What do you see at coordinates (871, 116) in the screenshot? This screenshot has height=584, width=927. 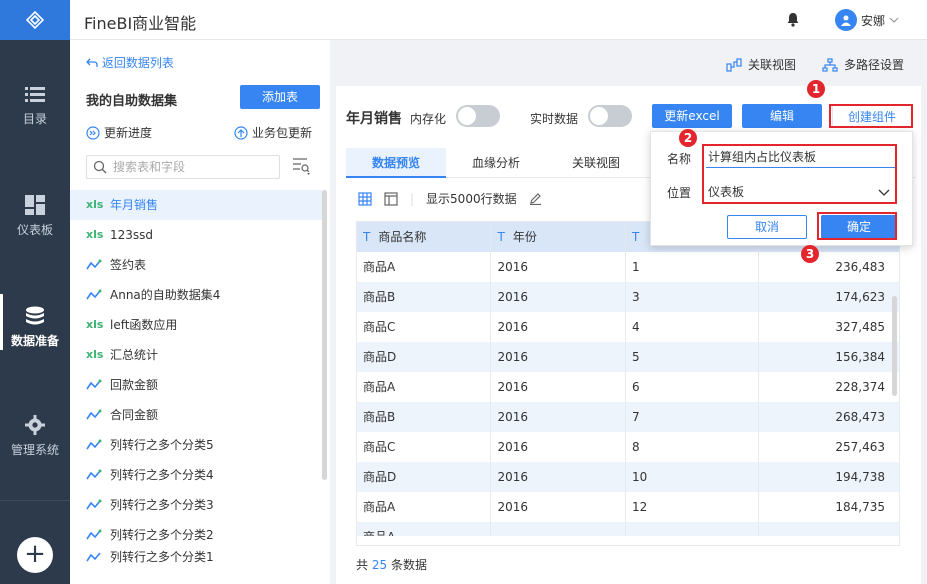 I see `highlight-create-component` at bounding box center [871, 116].